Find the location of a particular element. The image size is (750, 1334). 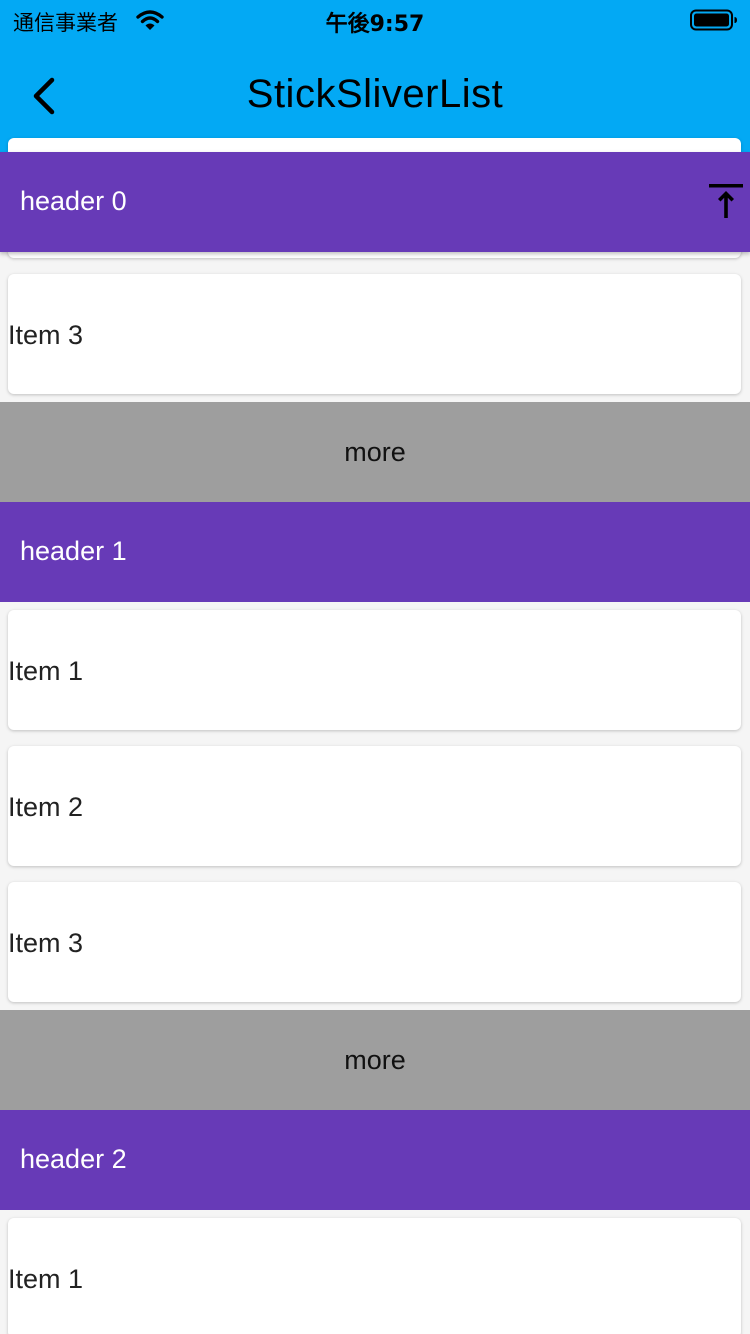

section-header-label: header 2 is located at coordinates (73, 1159).